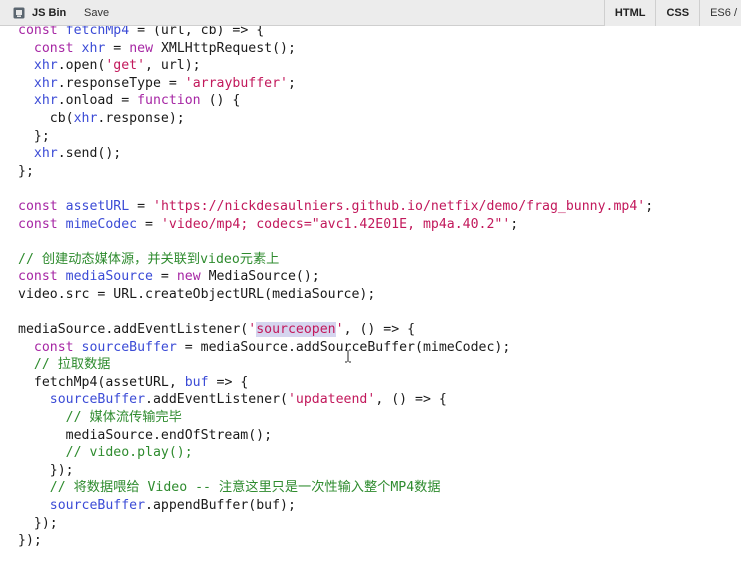 The width and height of the screenshot is (741, 561). What do you see at coordinates (49, 13) in the screenshot?
I see `app-title: JS Bin` at bounding box center [49, 13].